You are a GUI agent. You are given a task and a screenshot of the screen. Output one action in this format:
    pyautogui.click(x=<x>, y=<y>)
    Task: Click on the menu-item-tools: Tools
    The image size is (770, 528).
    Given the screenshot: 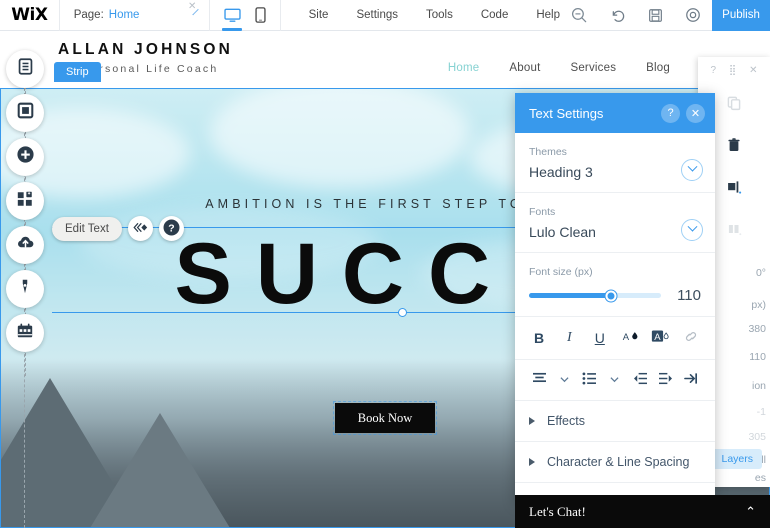 What is the action you would take?
    pyautogui.click(x=439, y=15)
    